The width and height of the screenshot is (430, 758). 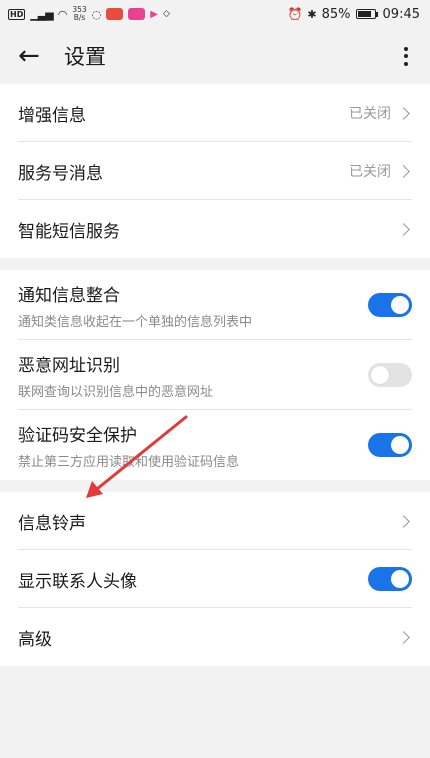 What do you see at coordinates (183, 113) in the screenshot?
I see `settings-row-text: 增强信息` at bounding box center [183, 113].